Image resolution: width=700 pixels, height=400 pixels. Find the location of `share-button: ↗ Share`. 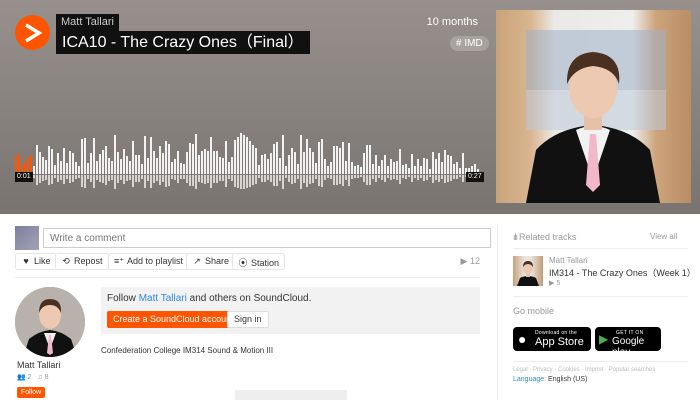

share-button: ↗ Share is located at coordinates (211, 261).